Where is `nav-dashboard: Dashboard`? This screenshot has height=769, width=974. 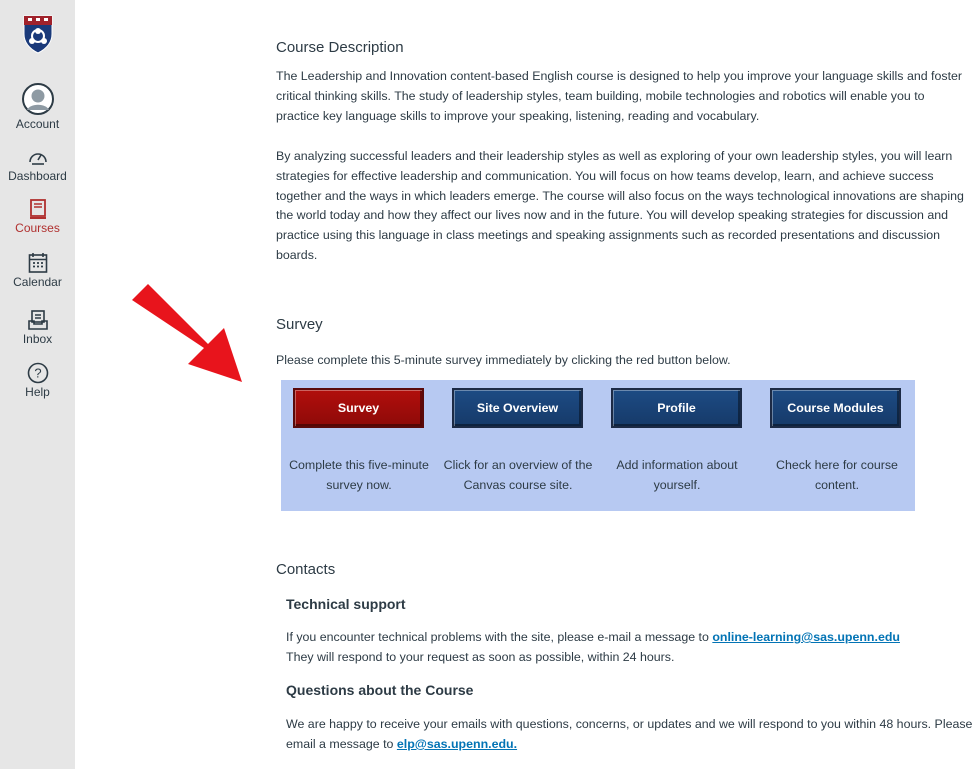
nav-dashboard: Dashboard is located at coordinates (37, 164).